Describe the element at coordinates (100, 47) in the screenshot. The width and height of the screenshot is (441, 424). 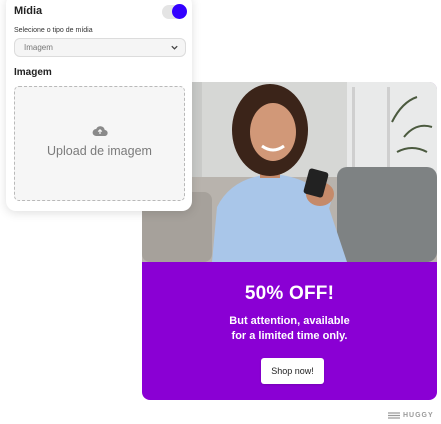
I see `media-type-select: Imagem` at that location.